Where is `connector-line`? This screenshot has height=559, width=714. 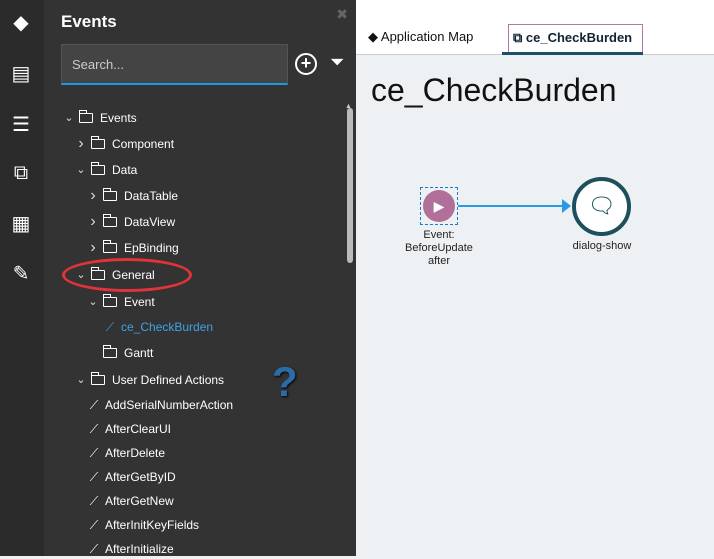
connector-line is located at coordinates (511, 206).